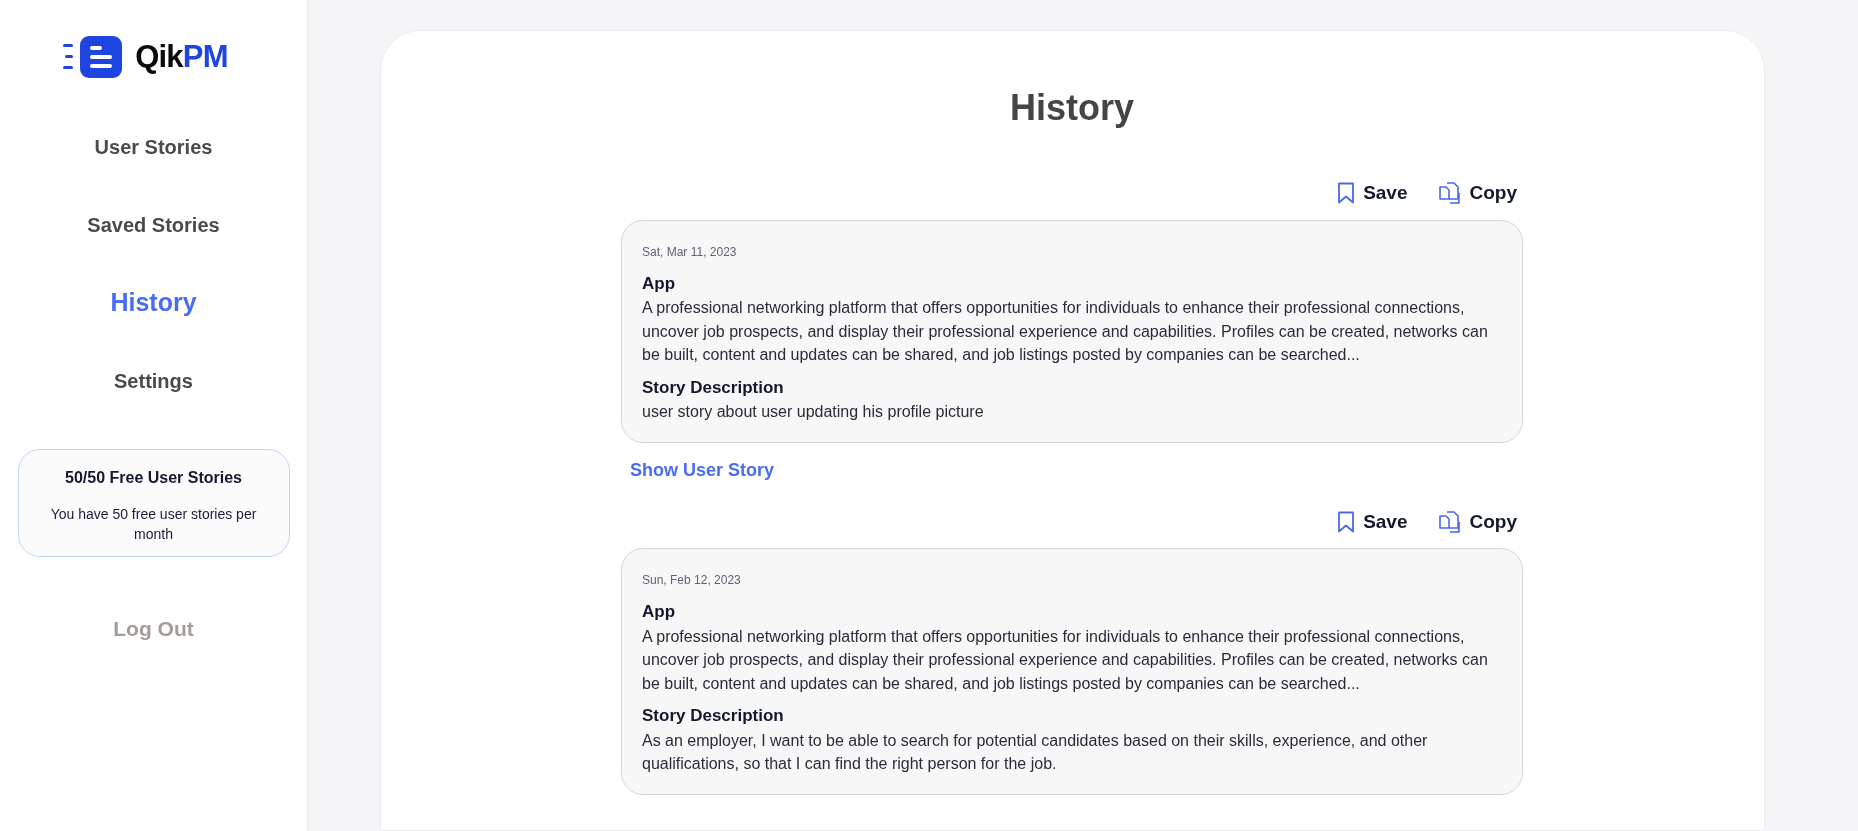  Describe the element at coordinates (1035, 752) in the screenshot. I see `story-description: As an employer, I want to be able to search for potential candidates based on their skills, experience, and other qualifications, so that I can find the right person for the job.` at that location.